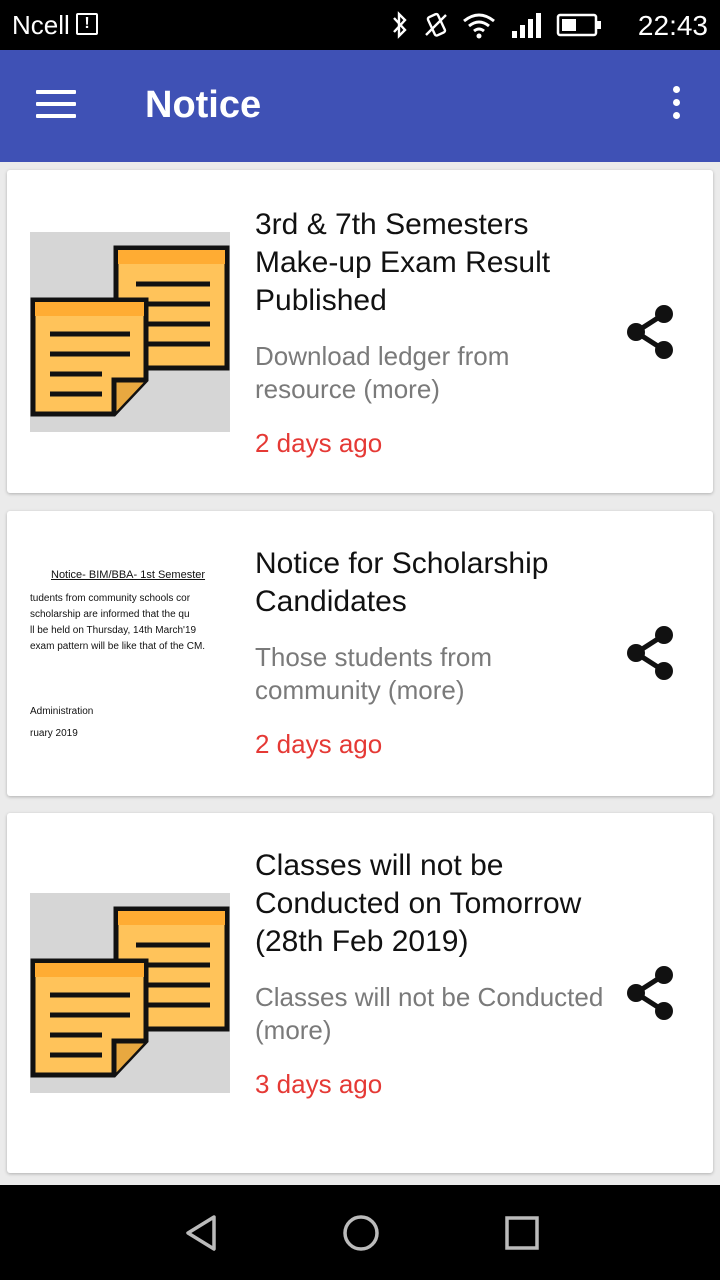 The height and width of the screenshot is (1280, 720). Describe the element at coordinates (479, 26) in the screenshot. I see `wifi-icon` at that location.